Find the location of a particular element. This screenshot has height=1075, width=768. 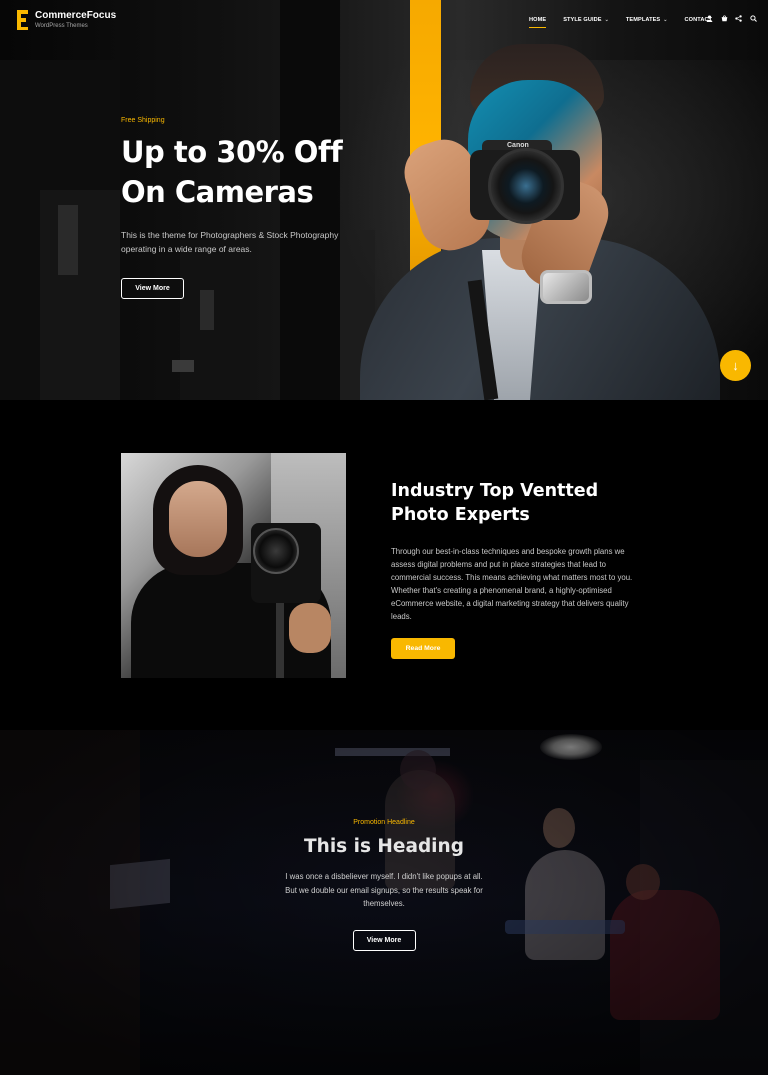

logo-name: CommerceFocus is located at coordinates (76, 15).